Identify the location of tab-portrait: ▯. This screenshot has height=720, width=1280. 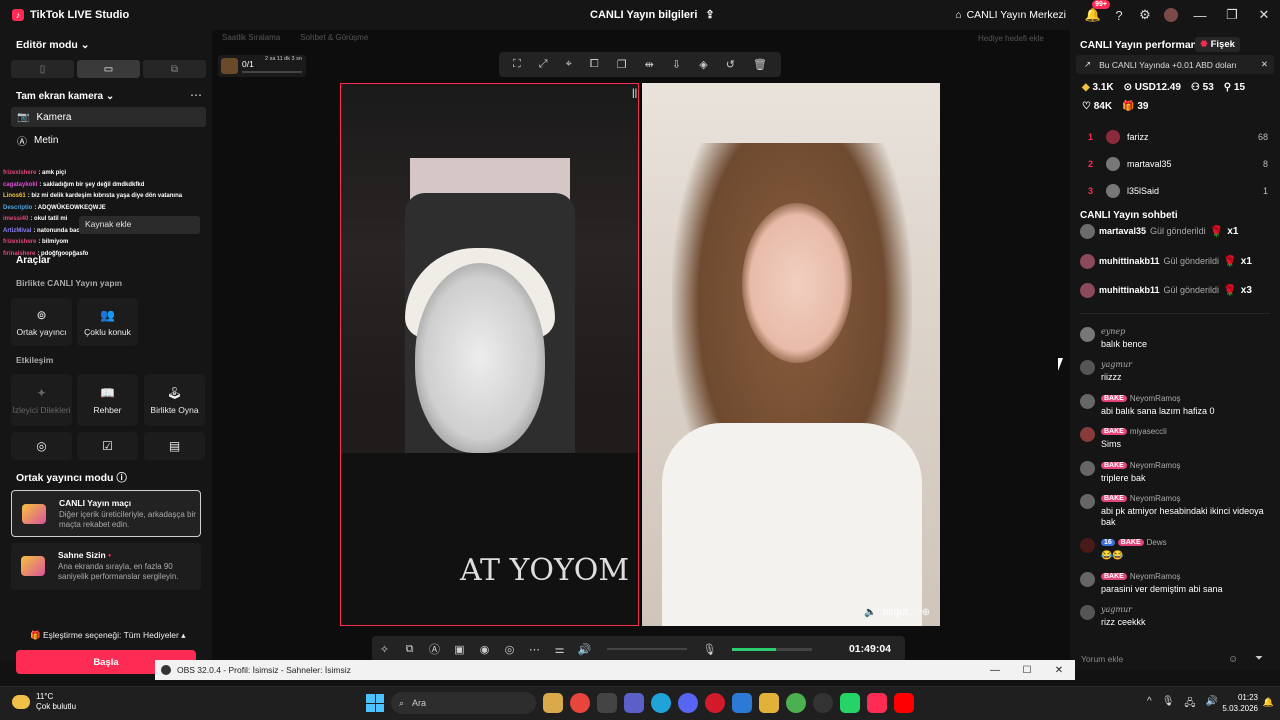
(42, 69).